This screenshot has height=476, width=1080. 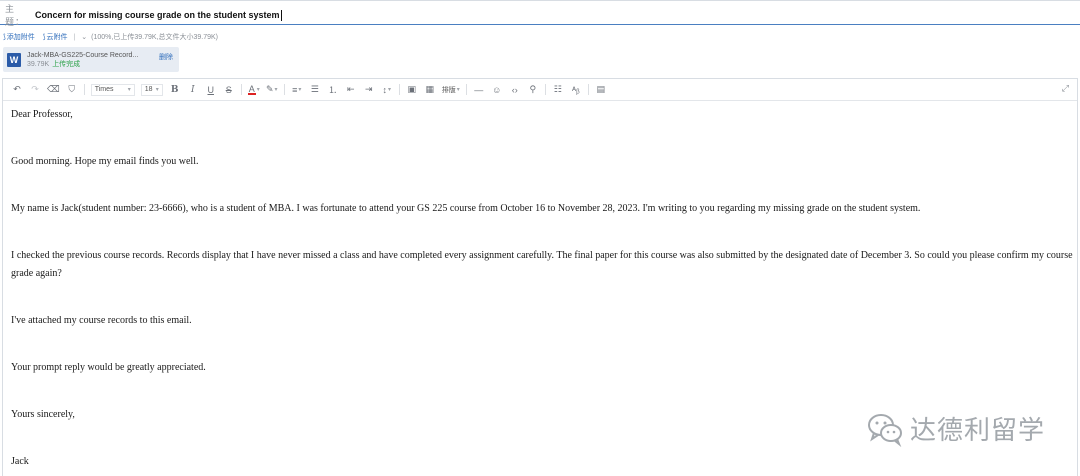 I want to click on highlighter-icon: ✎, so click(x=269, y=89).